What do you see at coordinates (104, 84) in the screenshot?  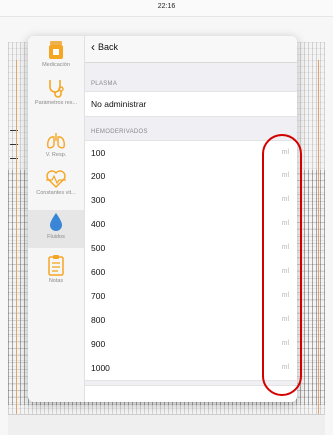 I see `section-header-plasma: PLASMA` at bounding box center [104, 84].